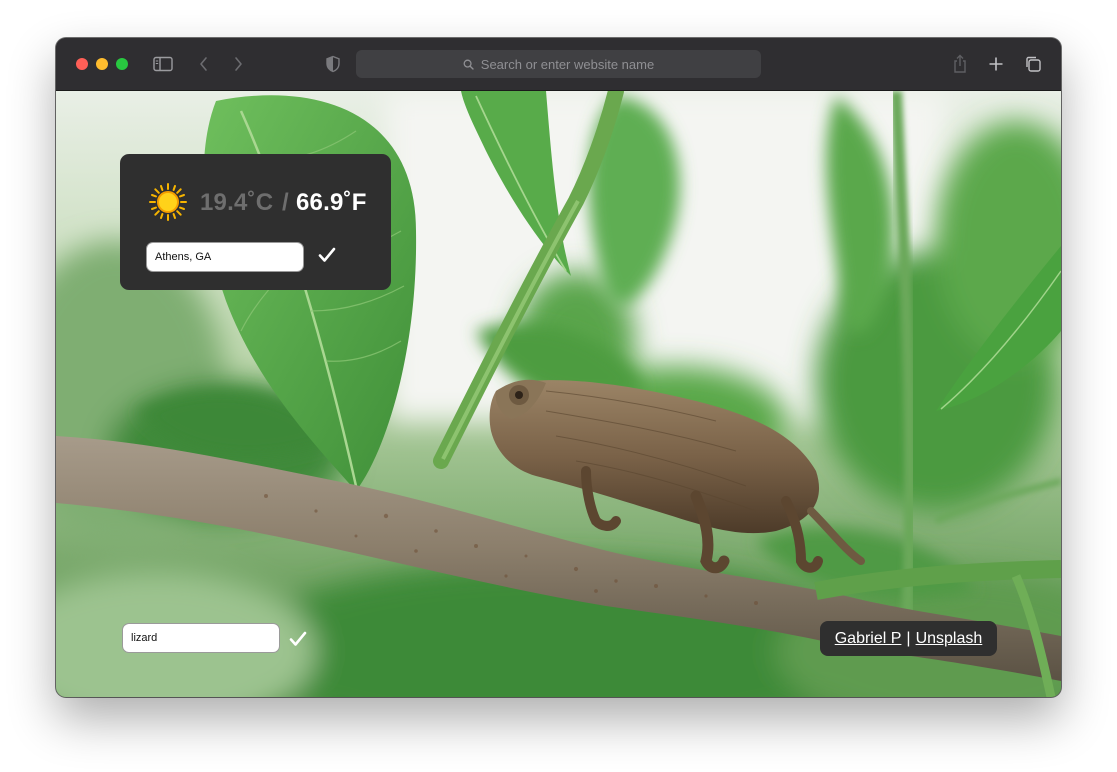 The width and height of the screenshot is (1117, 772). I want to click on keyword-confirm-button, so click(298, 639).